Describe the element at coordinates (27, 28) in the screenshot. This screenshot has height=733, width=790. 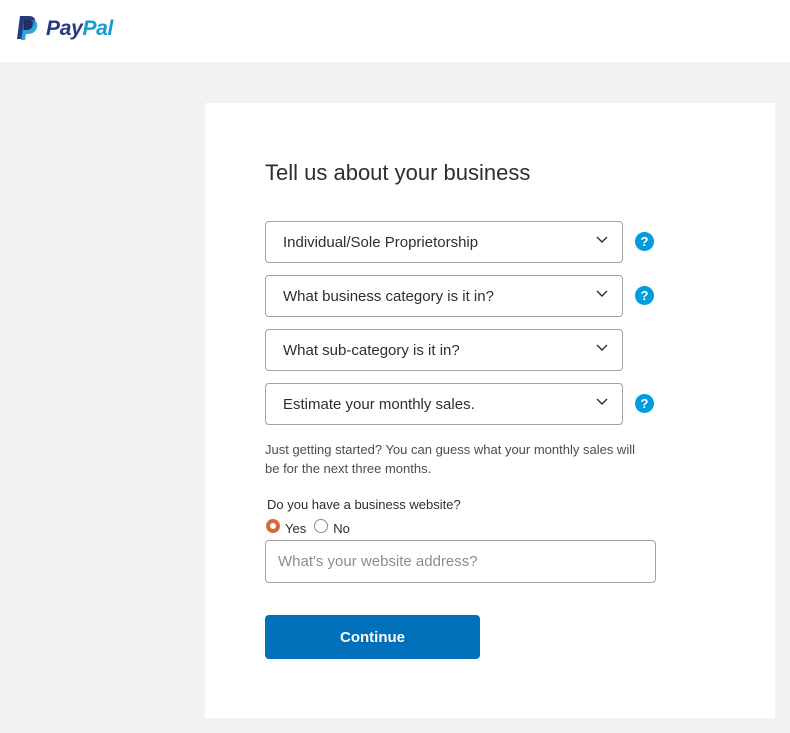
I see `paypal-mark-icon` at that location.